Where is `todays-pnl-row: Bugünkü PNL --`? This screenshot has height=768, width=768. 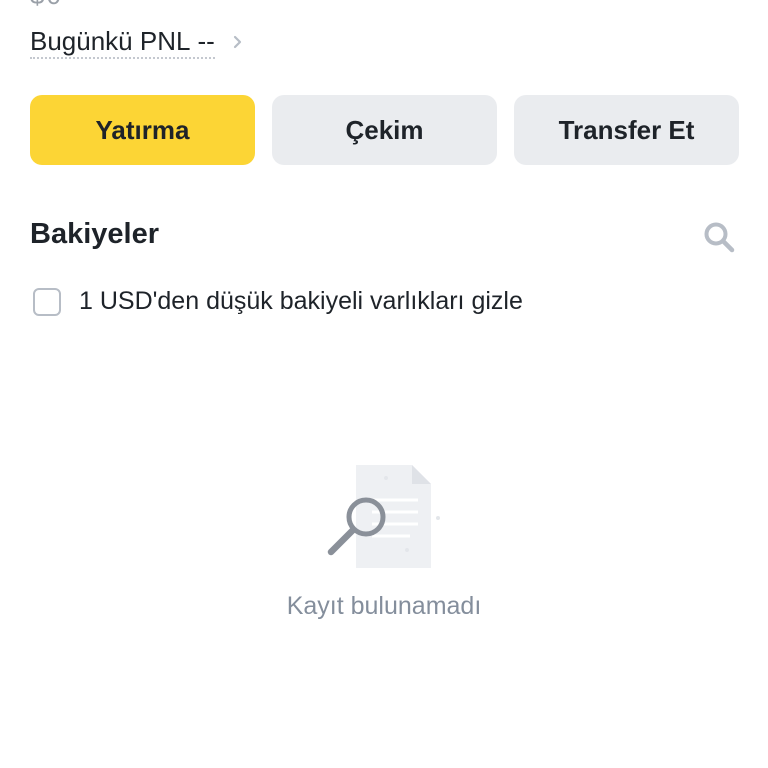 todays-pnl-row: Bugünkü PNL -- is located at coordinates (138, 42).